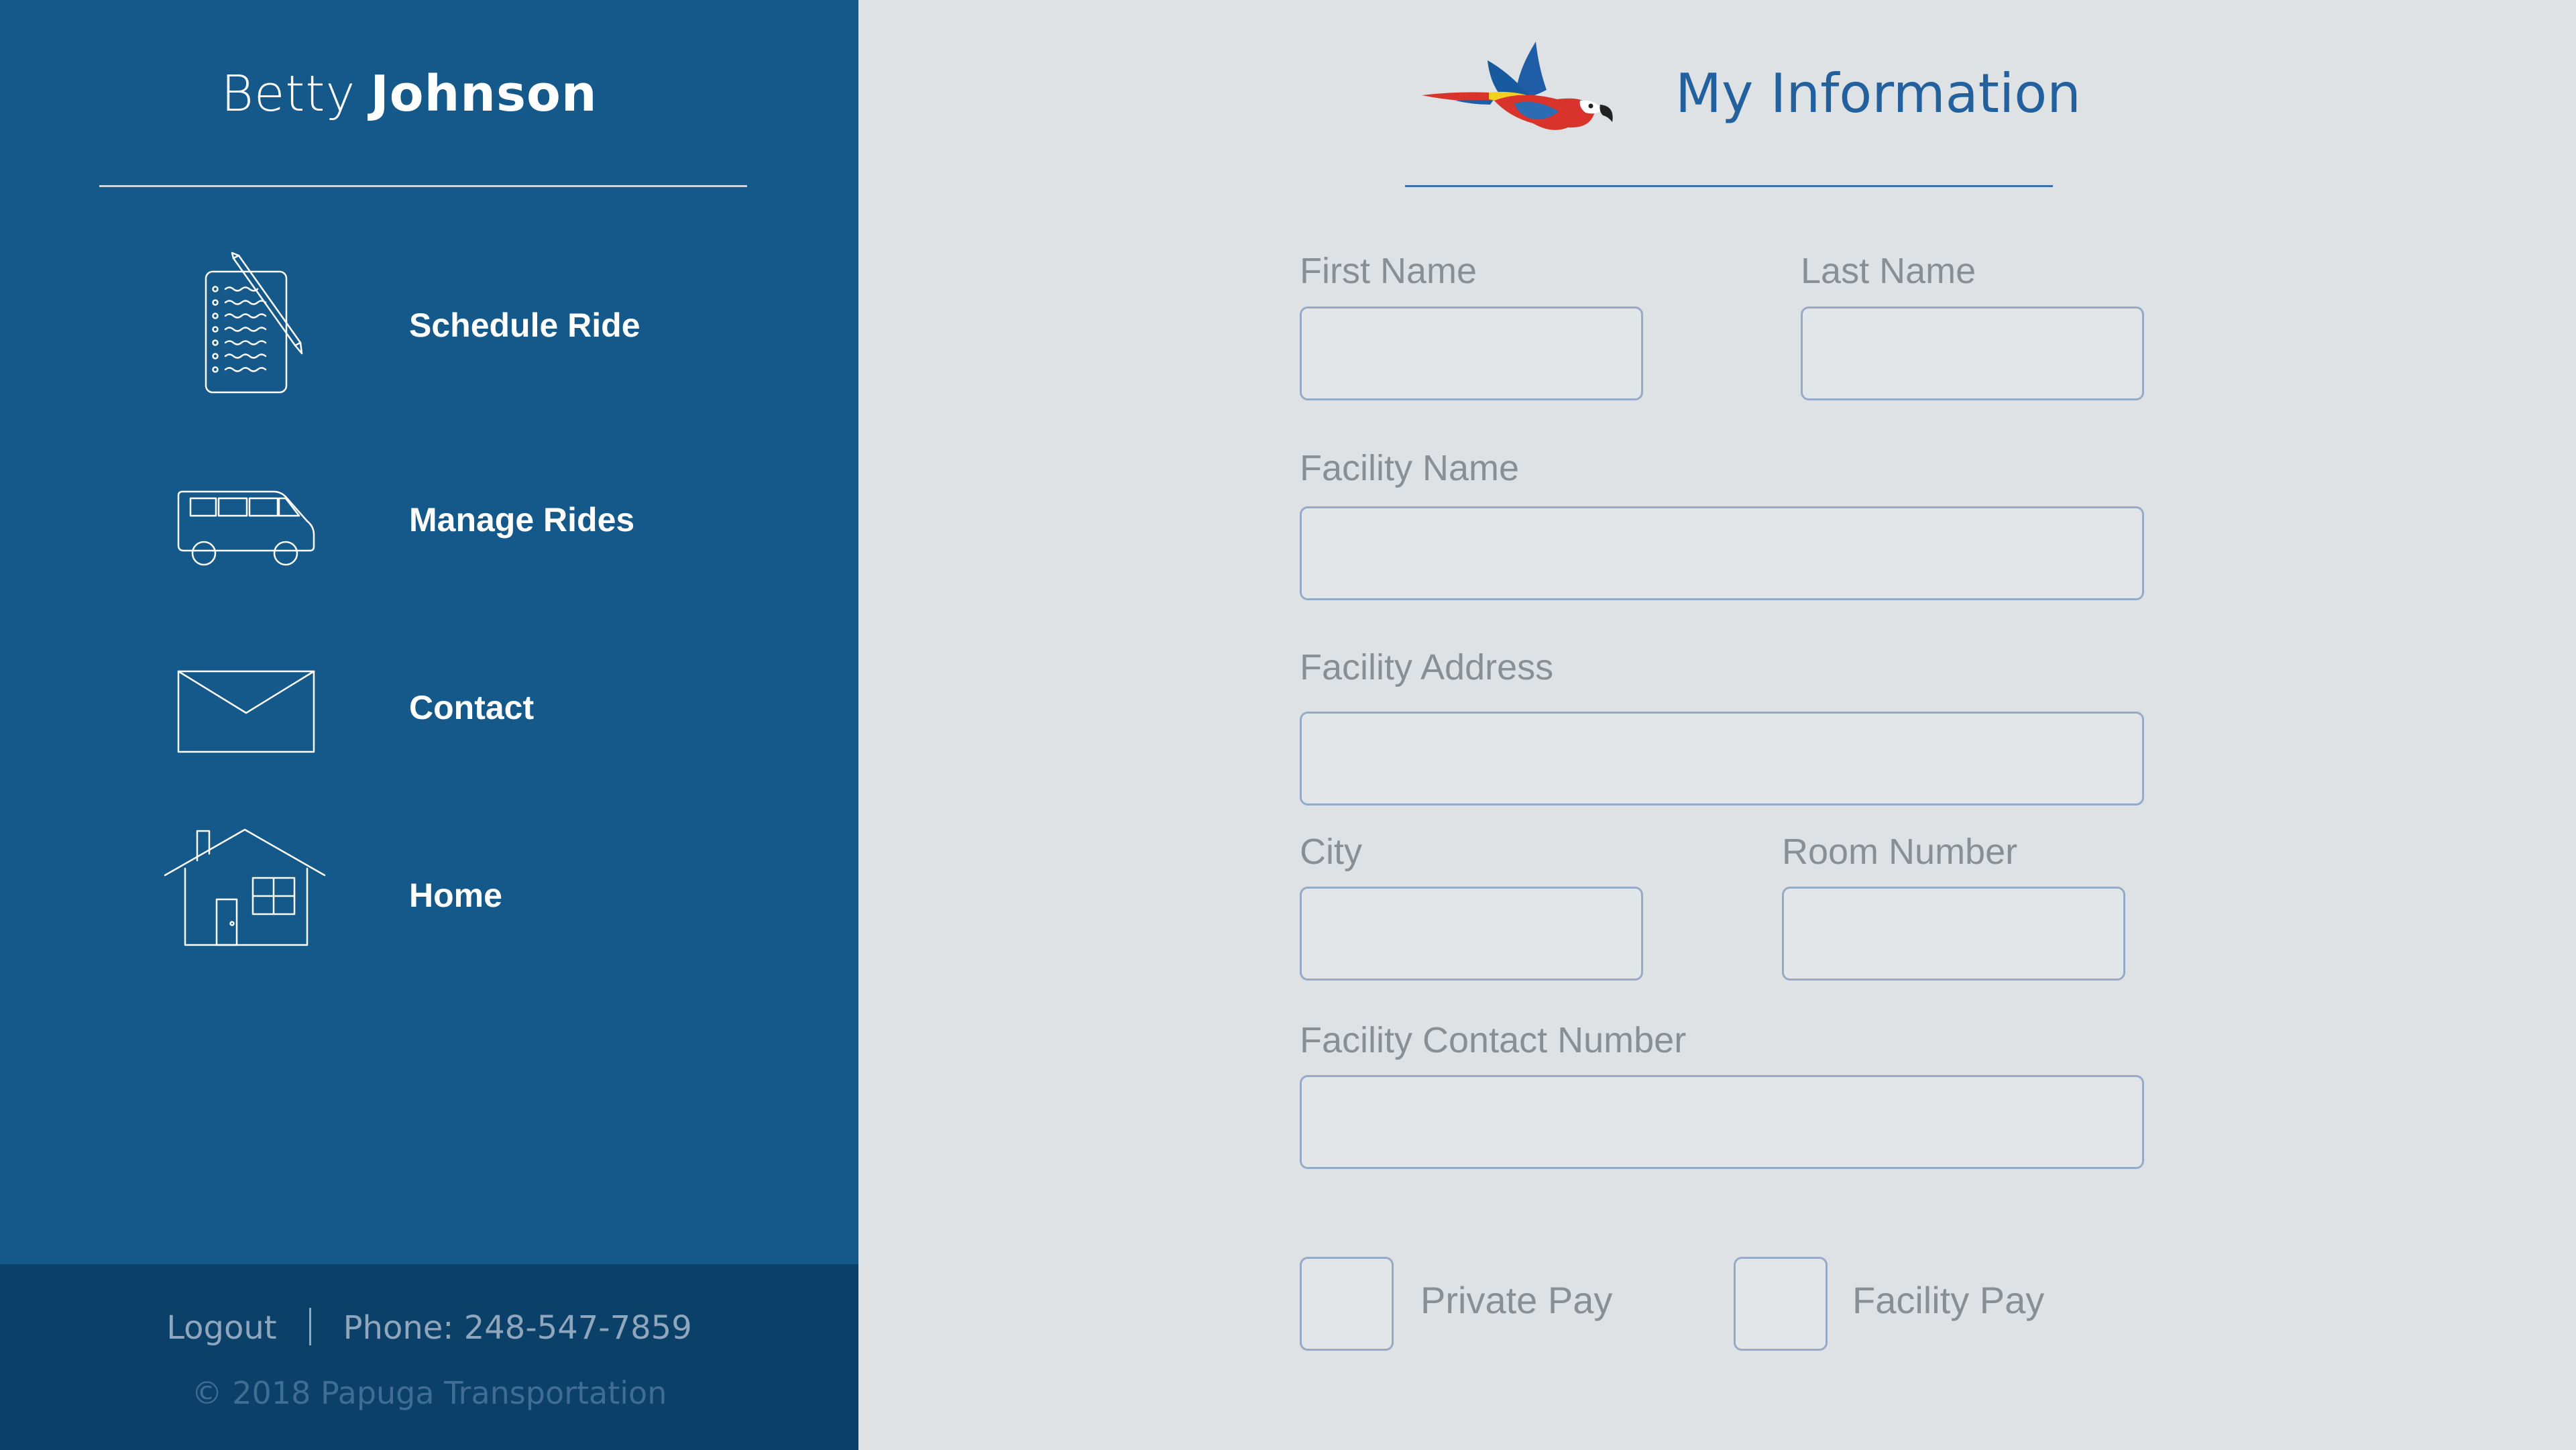  Describe the element at coordinates (241, 707) in the screenshot. I see `envelope-icon` at that location.